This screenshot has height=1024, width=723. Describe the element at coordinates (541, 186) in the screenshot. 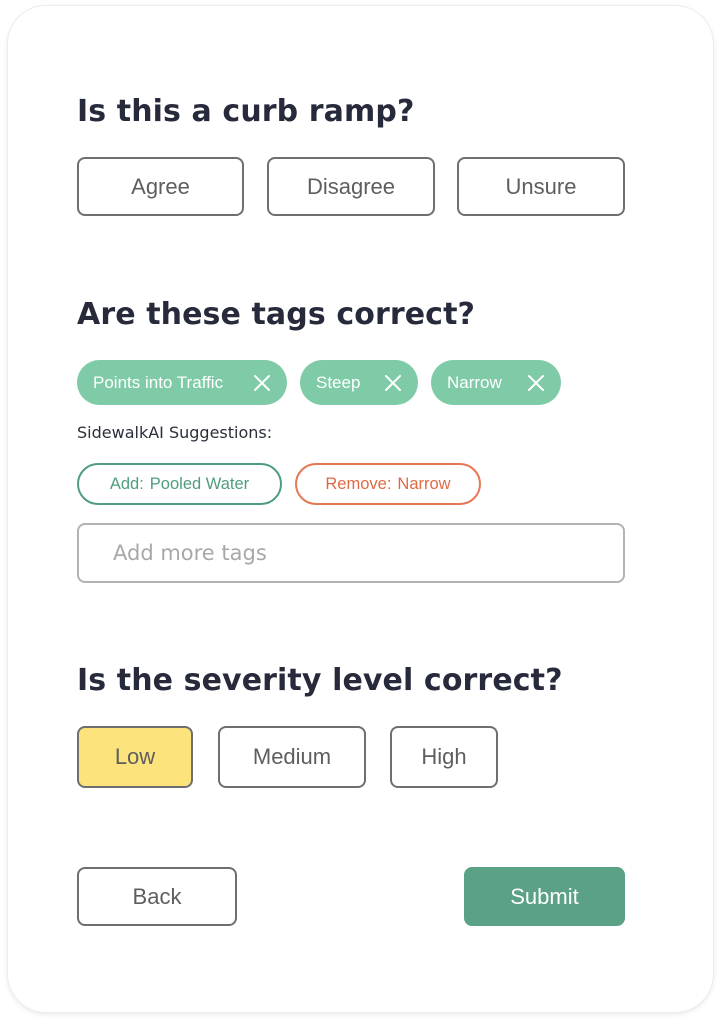

I see `unsure-button: Unsure` at that location.